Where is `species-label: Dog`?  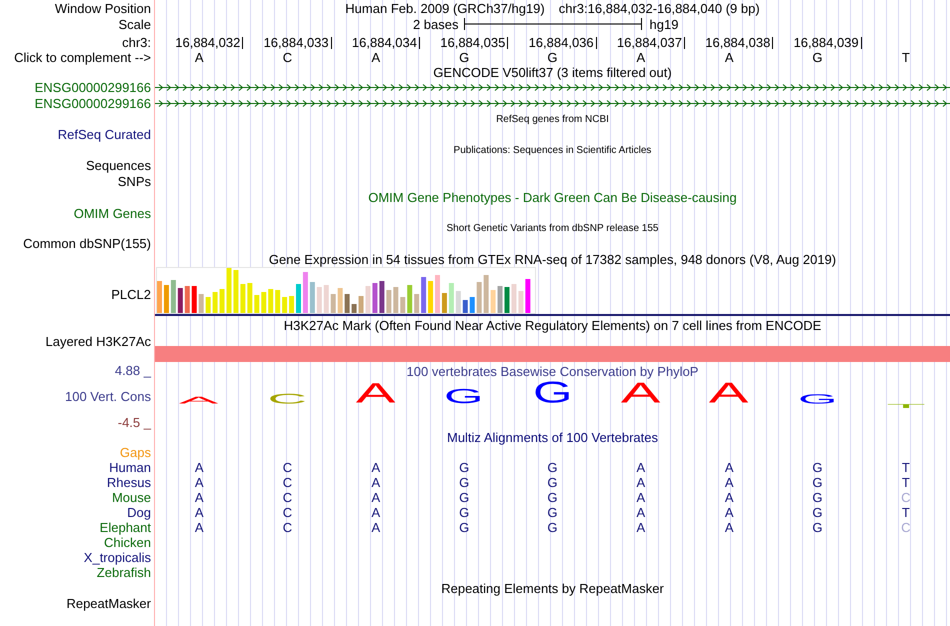
species-label: Dog is located at coordinates (139, 512).